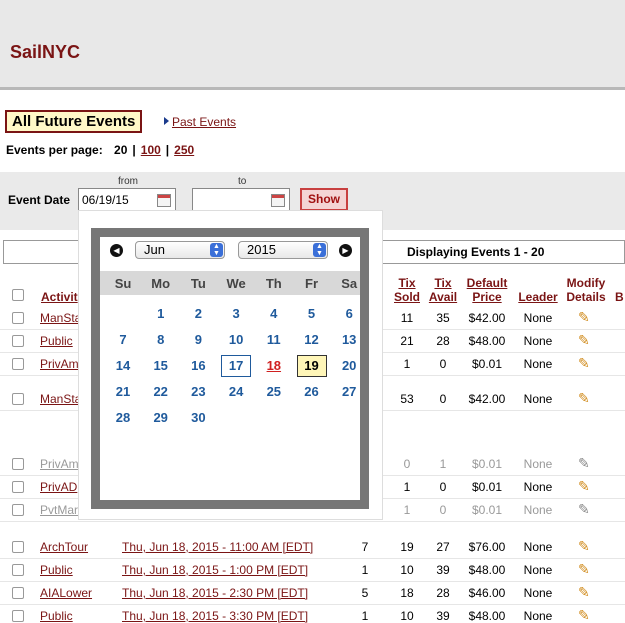  Describe the element at coordinates (161, 392) in the screenshot. I see `calendar-day: 22` at that location.